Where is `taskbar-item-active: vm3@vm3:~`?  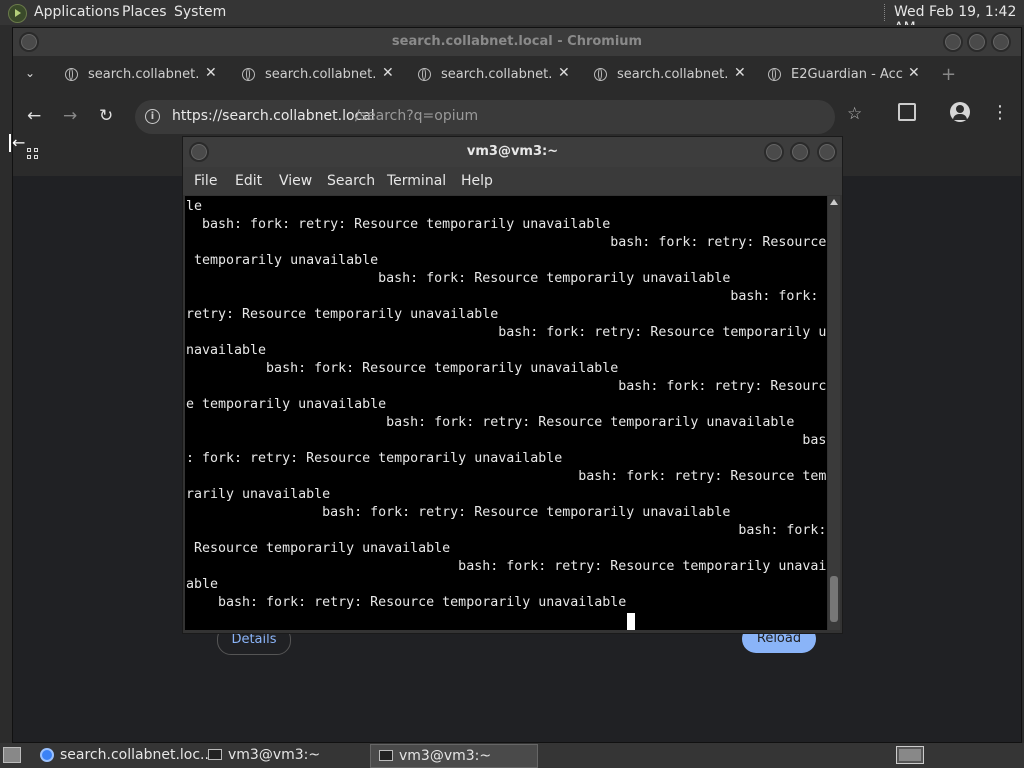
taskbar-item-active: vm3@vm3:~ is located at coordinates (454, 756).